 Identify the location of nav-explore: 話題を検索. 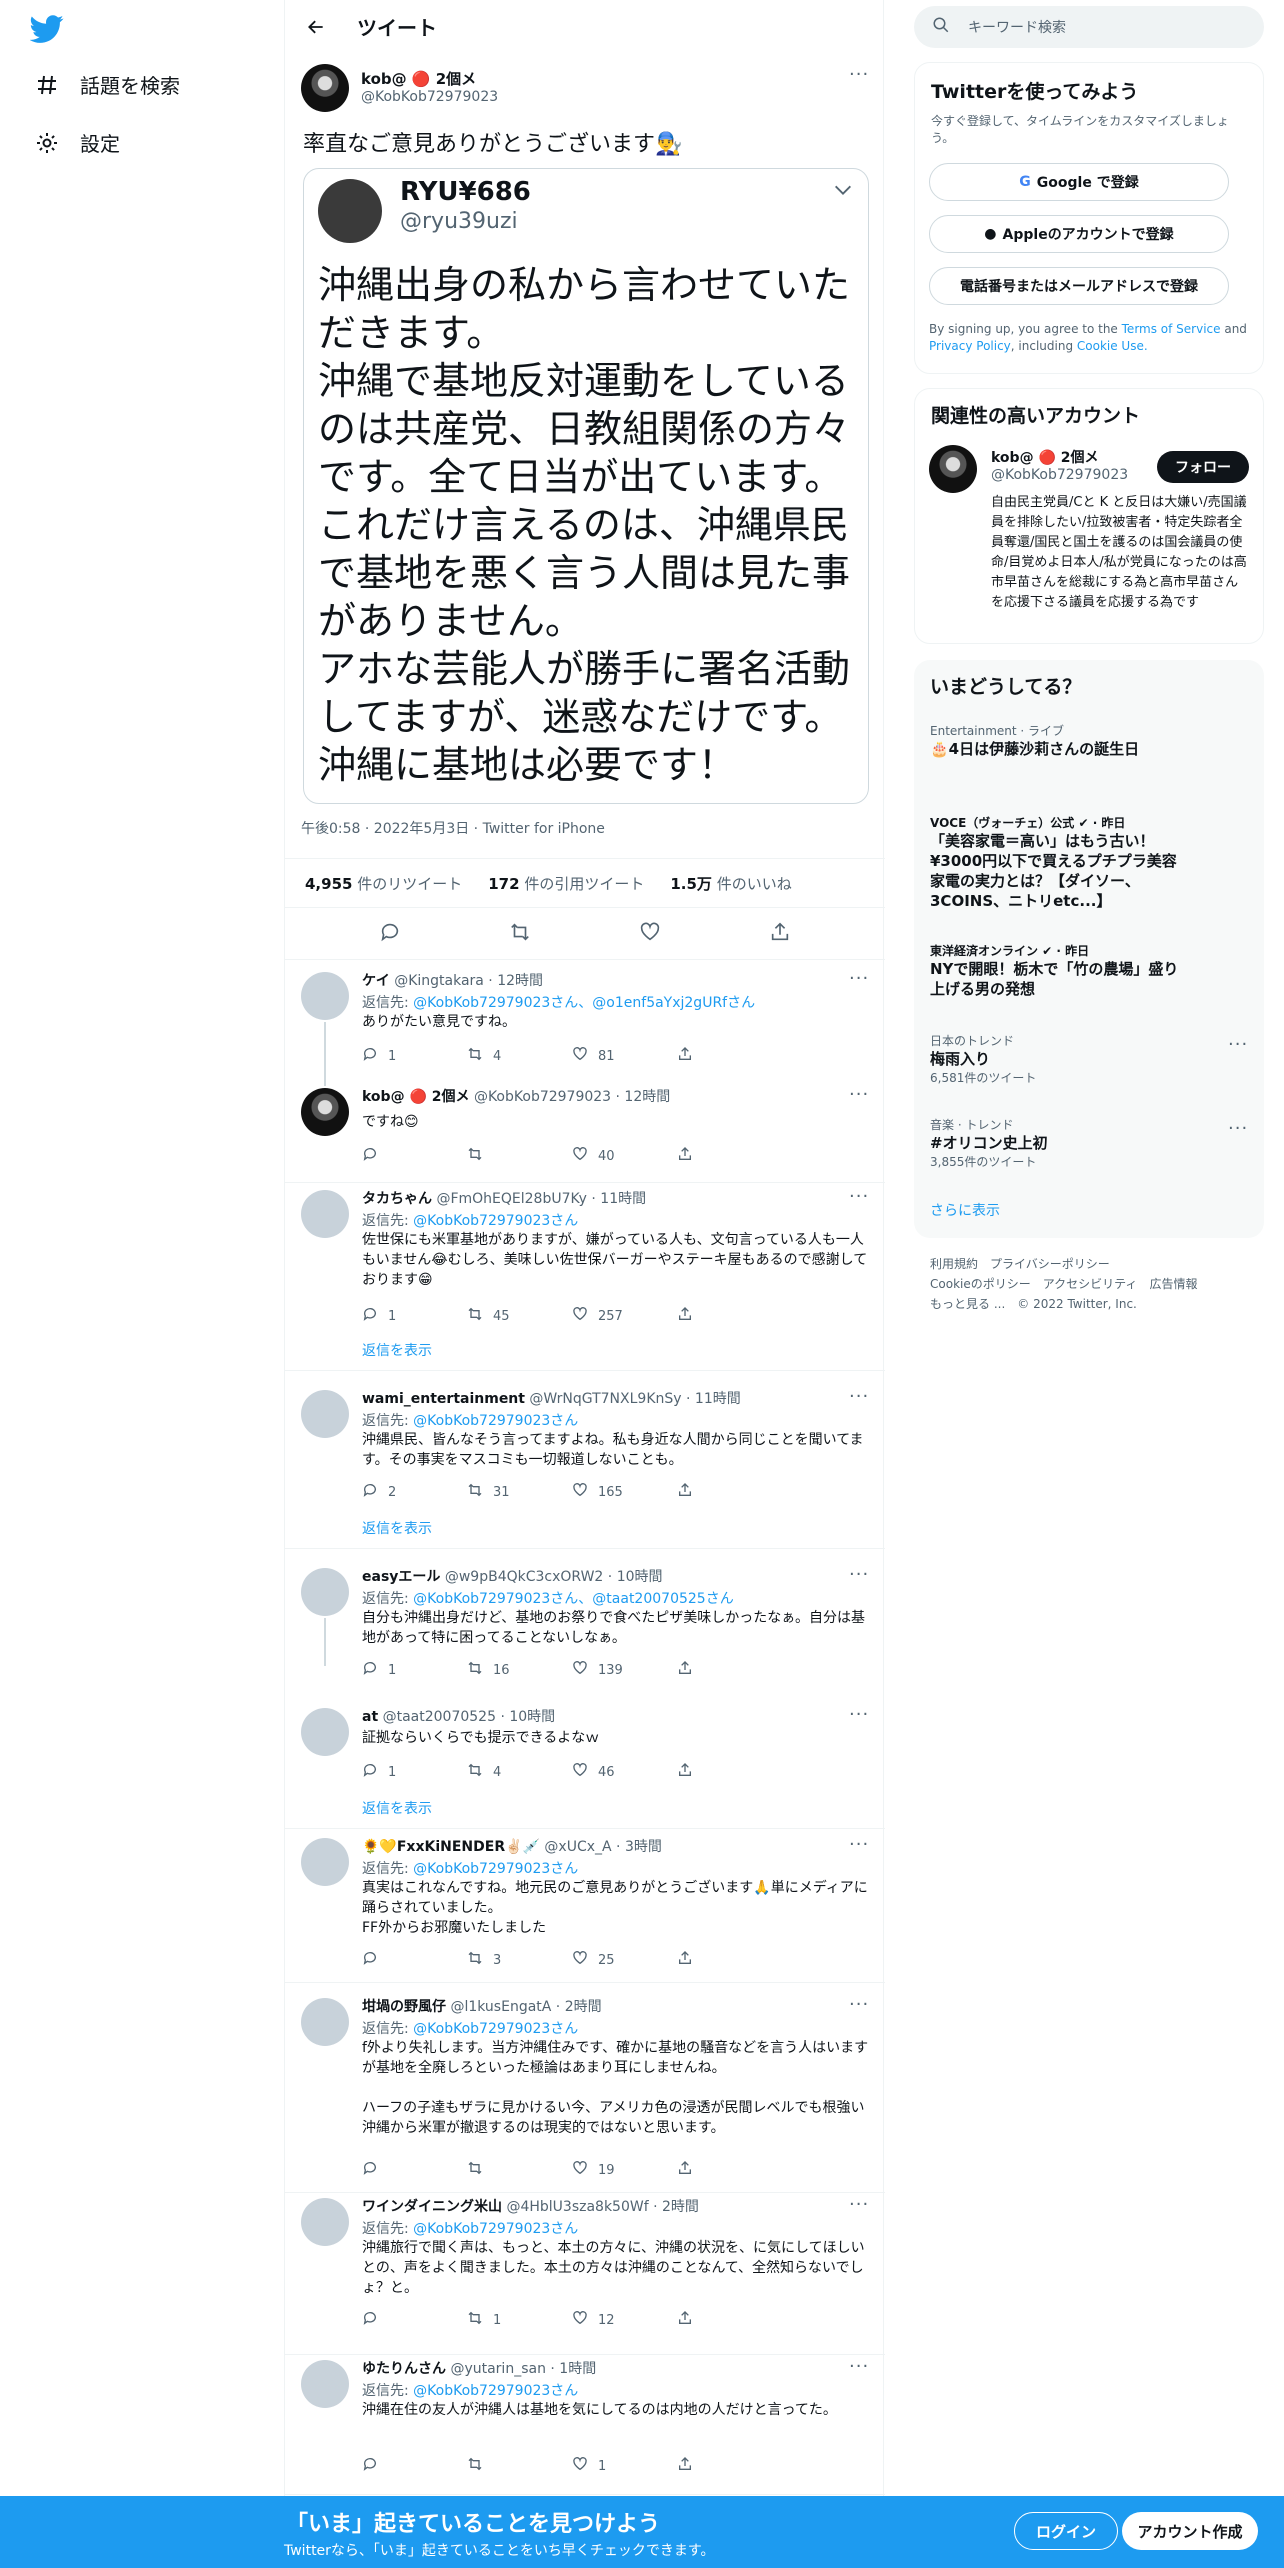
(107, 84).